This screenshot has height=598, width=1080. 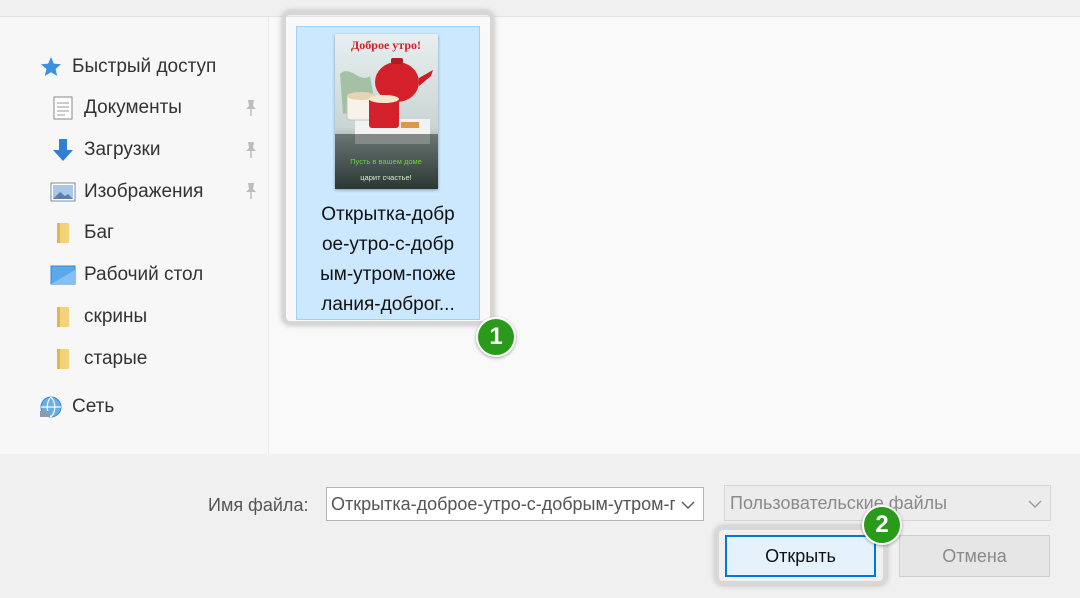 What do you see at coordinates (93, 406) in the screenshot?
I see `nav-item-label: Сеть` at bounding box center [93, 406].